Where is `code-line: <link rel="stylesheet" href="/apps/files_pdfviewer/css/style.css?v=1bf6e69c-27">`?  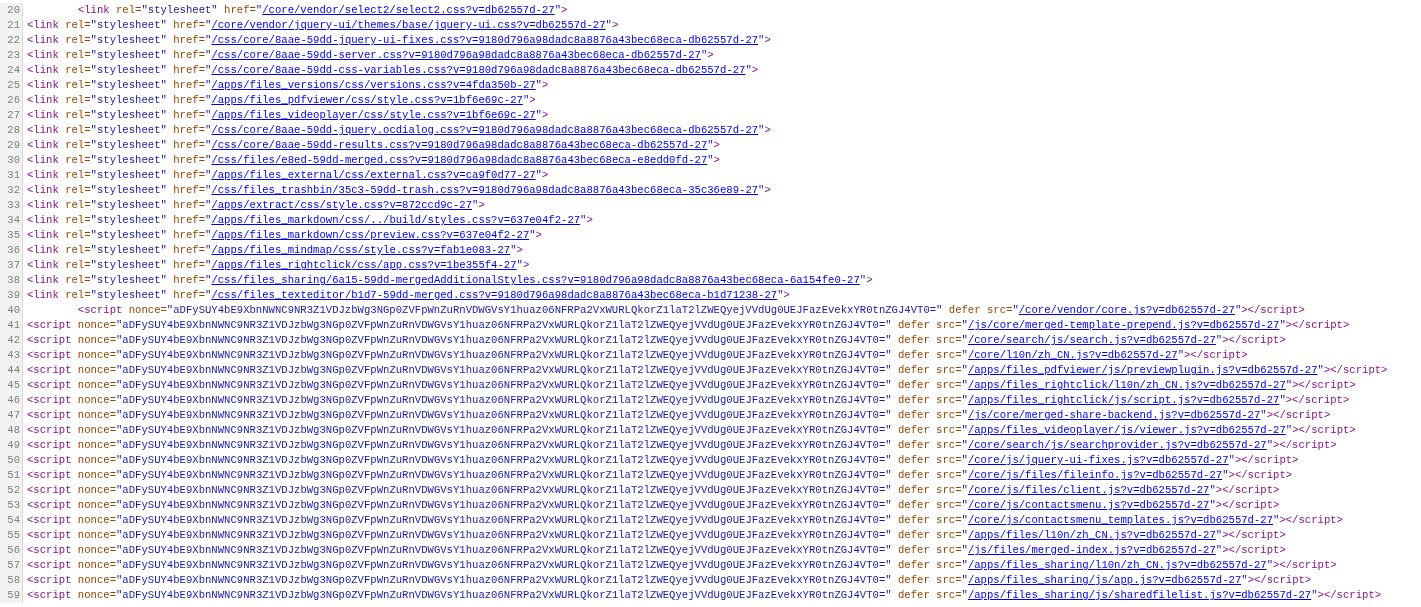
code-line: <link rel="stylesheet" href="/apps/files_pdfviewer/css/style.css?v=1bf6e69c-27"> is located at coordinates (281, 100).